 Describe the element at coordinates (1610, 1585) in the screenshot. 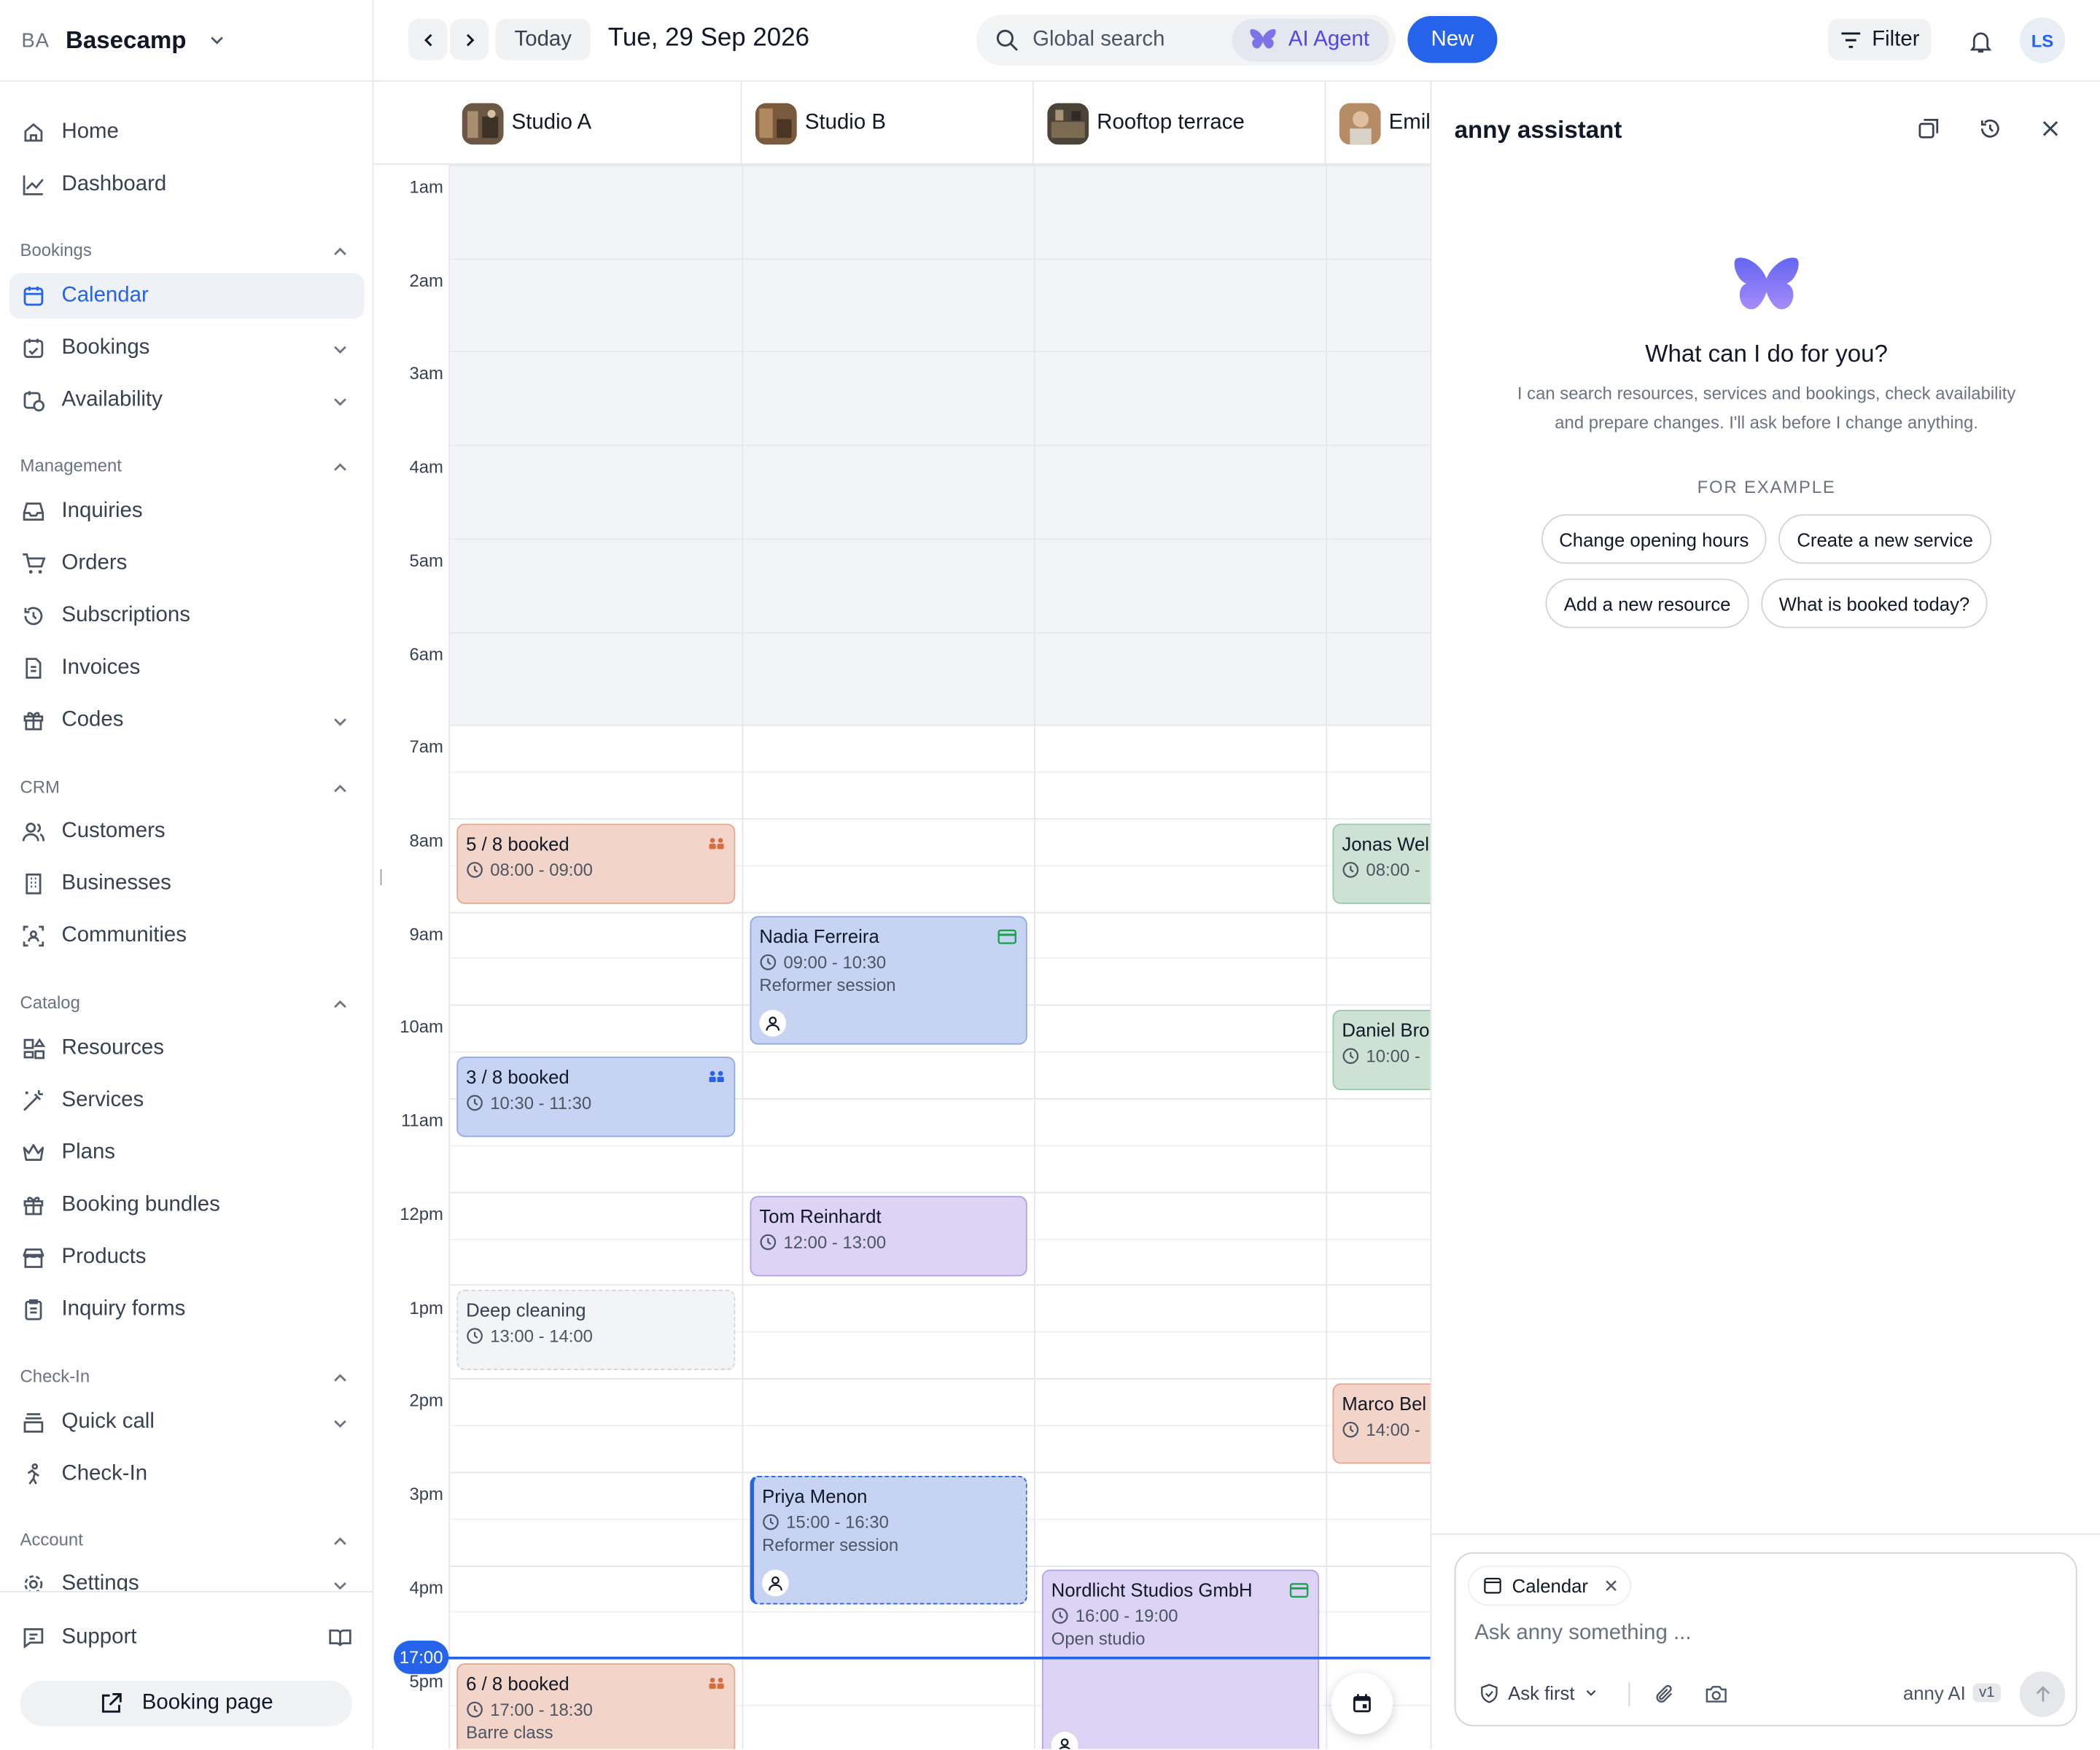

I see `remove-icon` at that location.